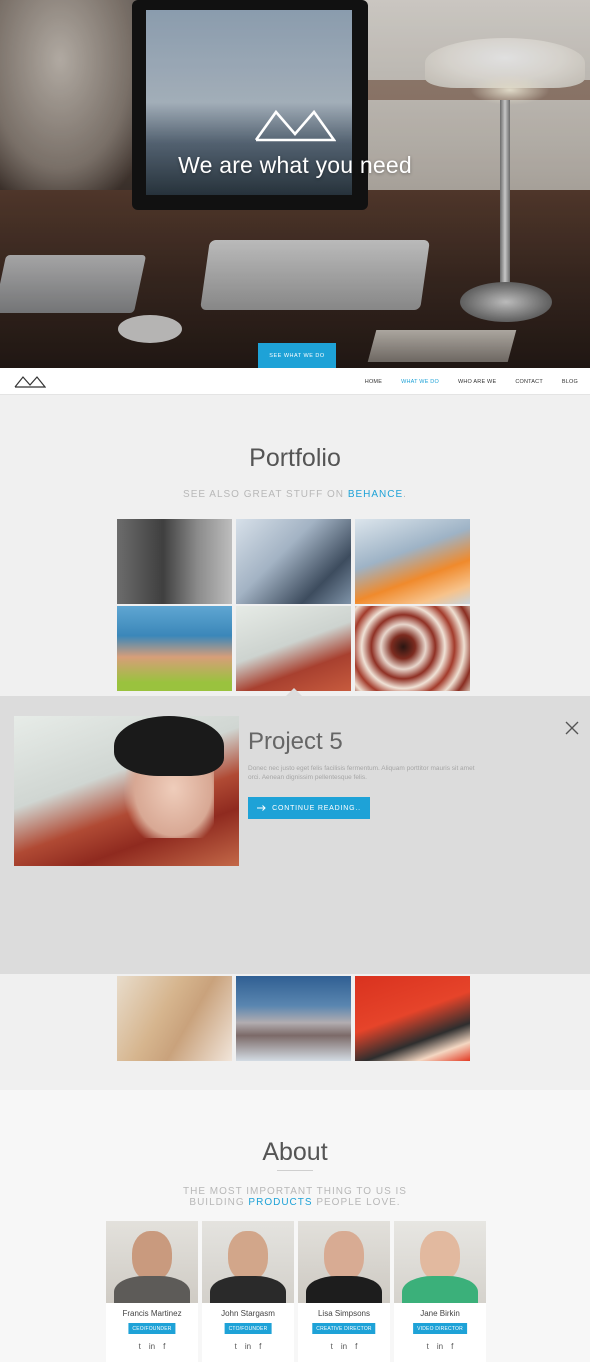 The height and width of the screenshot is (1362, 590). Describe the element at coordinates (344, 1313) in the screenshot. I see `team-member-name: Lisa Simpsons` at that location.